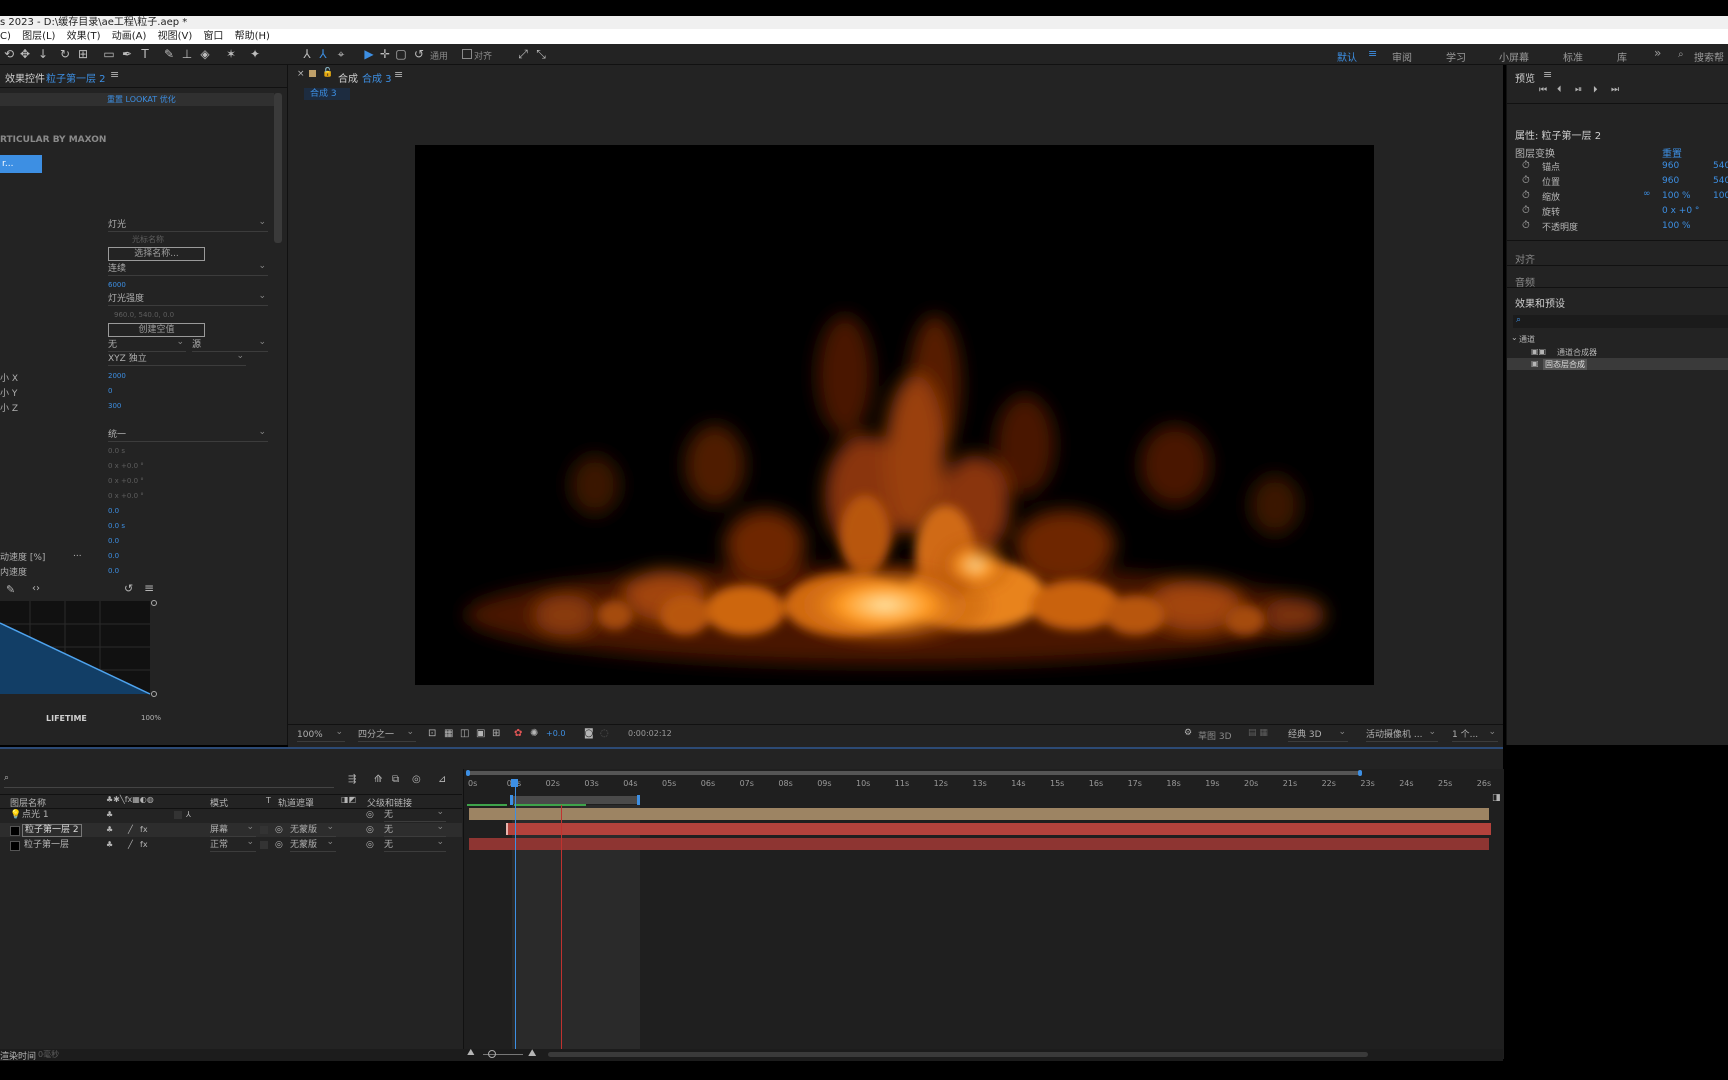  What do you see at coordinates (252, 36) in the screenshot?
I see `menu-item-help: 帮助(H)` at bounding box center [252, 36].